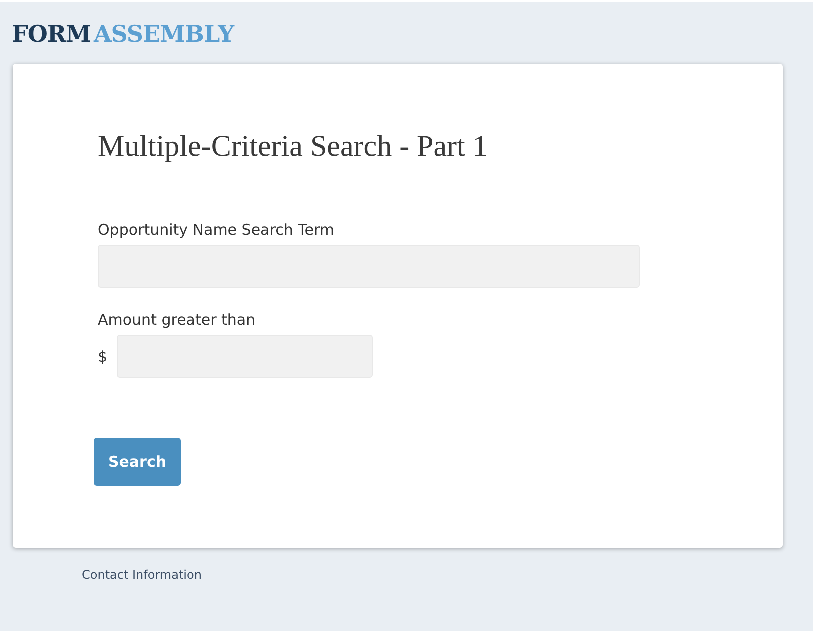 This screenshot has height=631, width=813. What do you see at coordinates (142, 575) in the screenshot?
I see `contact-link: Contact Information` at bounding box center [142, 575].